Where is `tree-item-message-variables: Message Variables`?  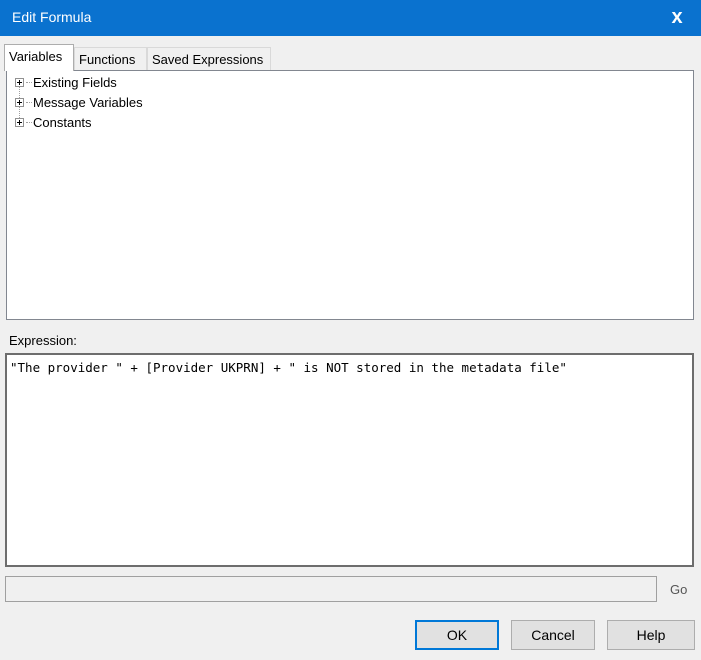
tree-item-message-variables: Message Variables is located at coordinates (79, 102).